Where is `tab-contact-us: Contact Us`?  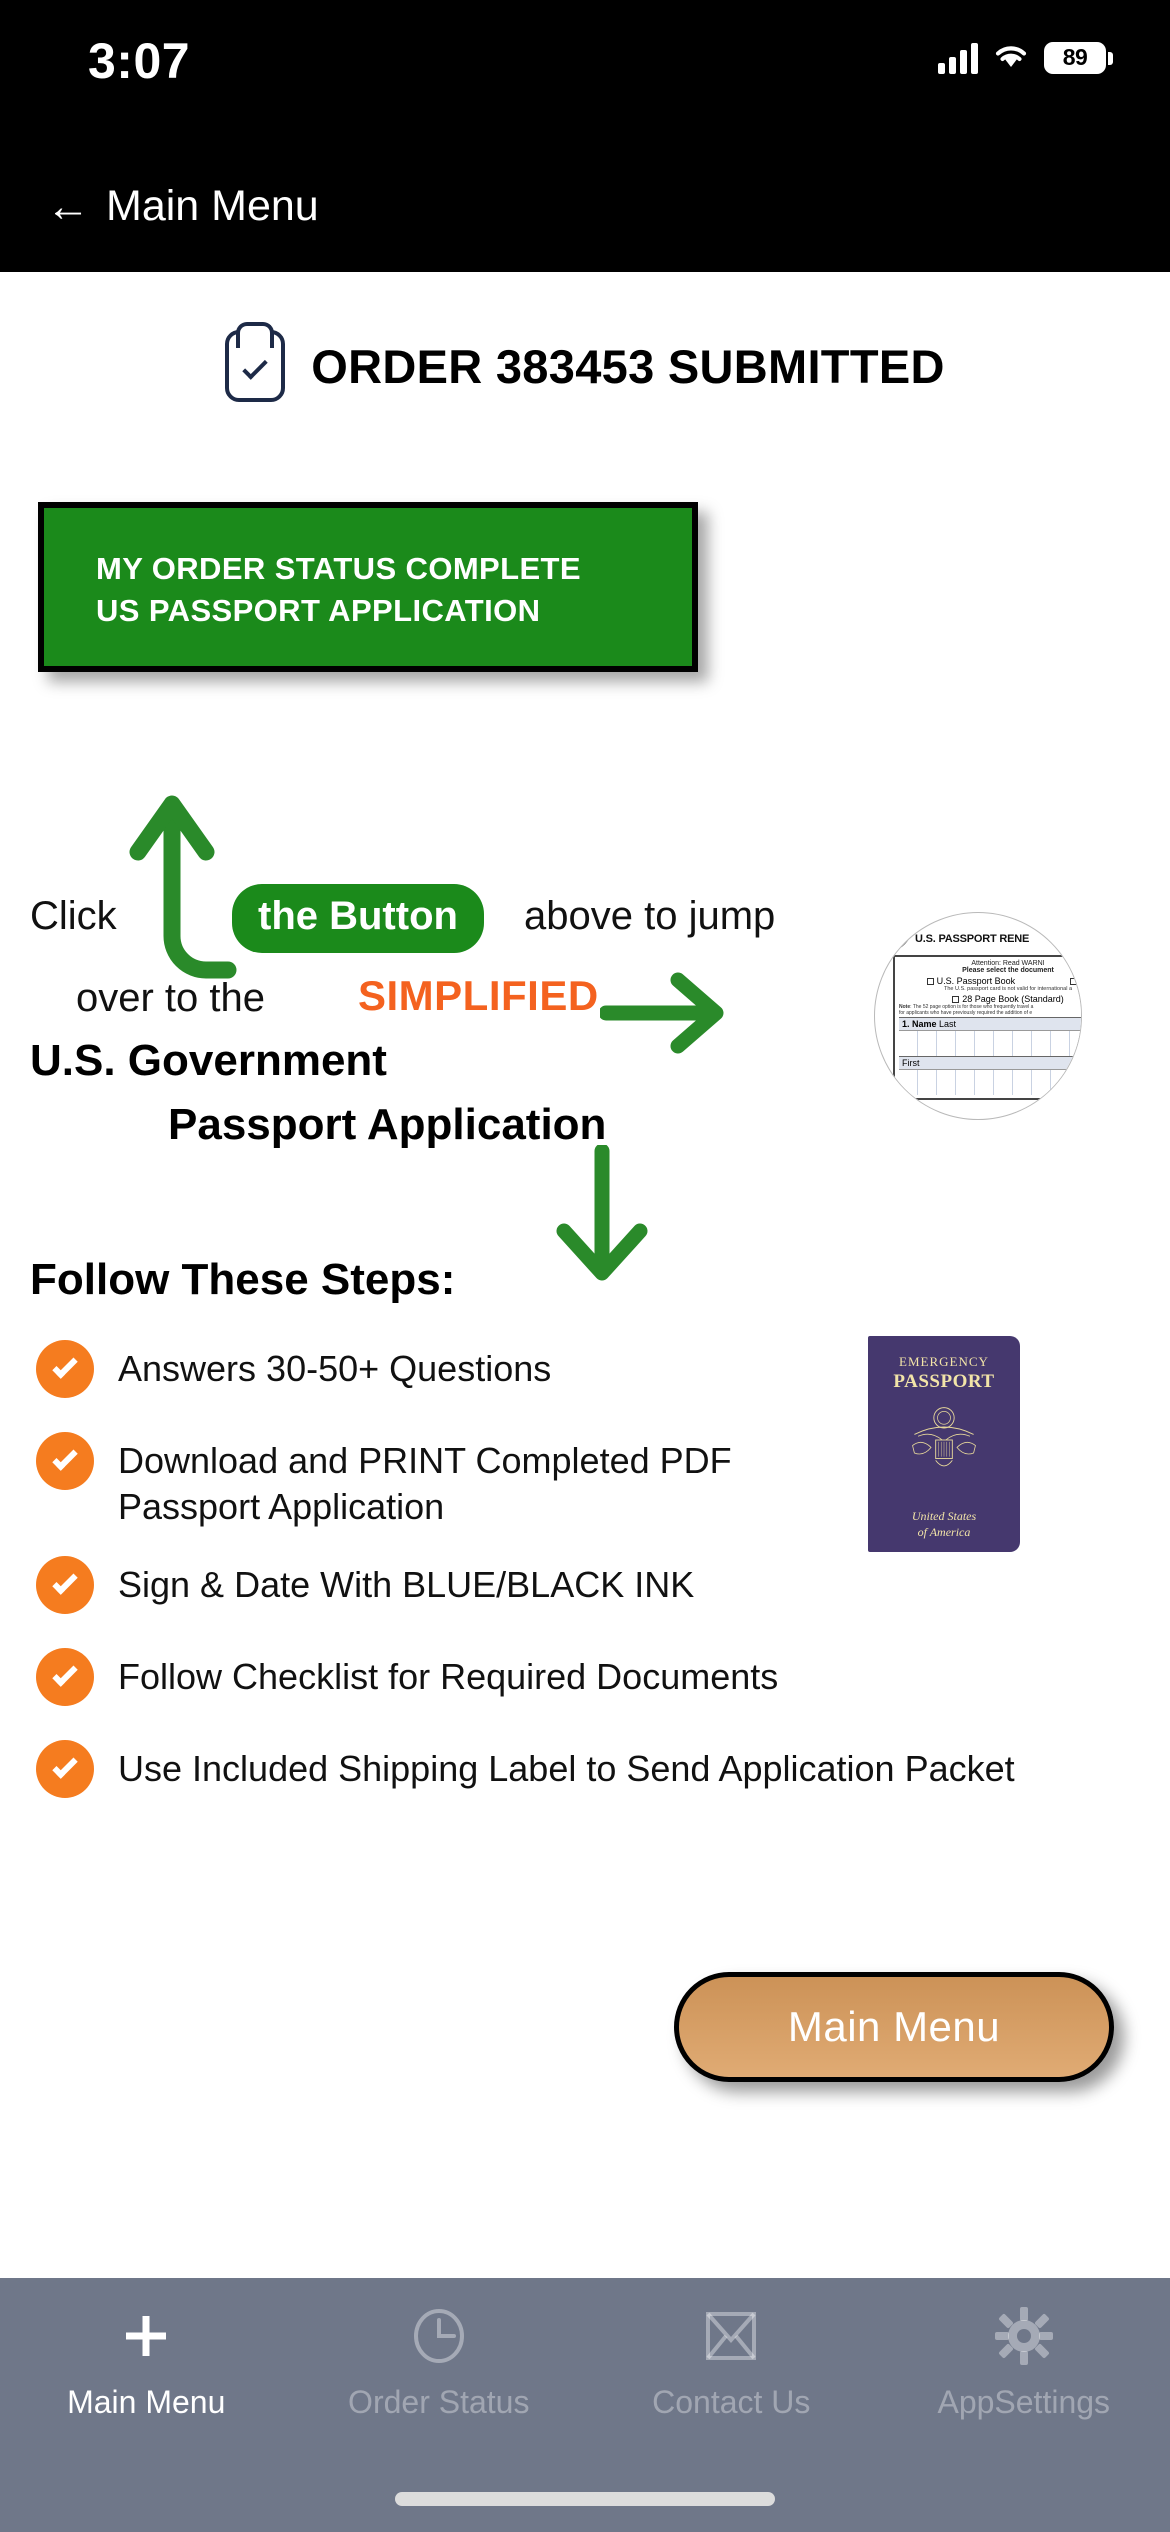
tab-contact-us: Contact Us is located at coordinates (731, 2362).